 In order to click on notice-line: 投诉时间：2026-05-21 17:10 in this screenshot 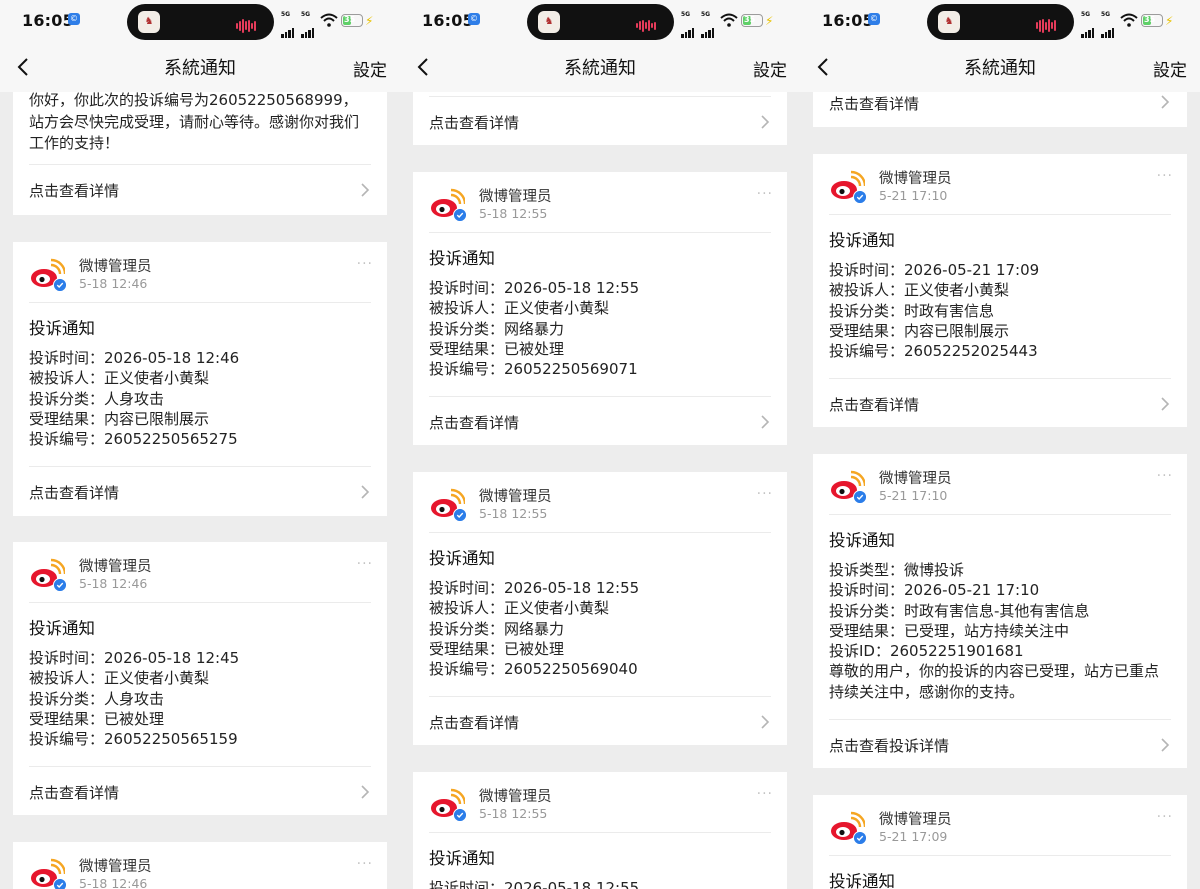, I will do `click(934, 590)`.